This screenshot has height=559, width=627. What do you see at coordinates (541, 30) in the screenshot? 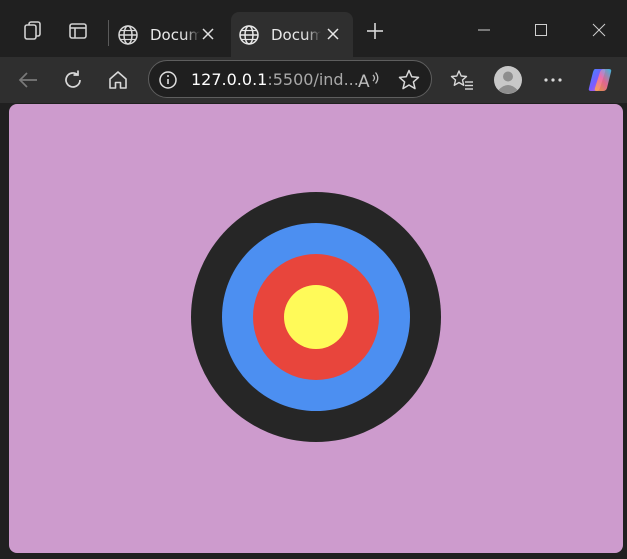
I see `maximize-icon` at bounding box center [541, 30].